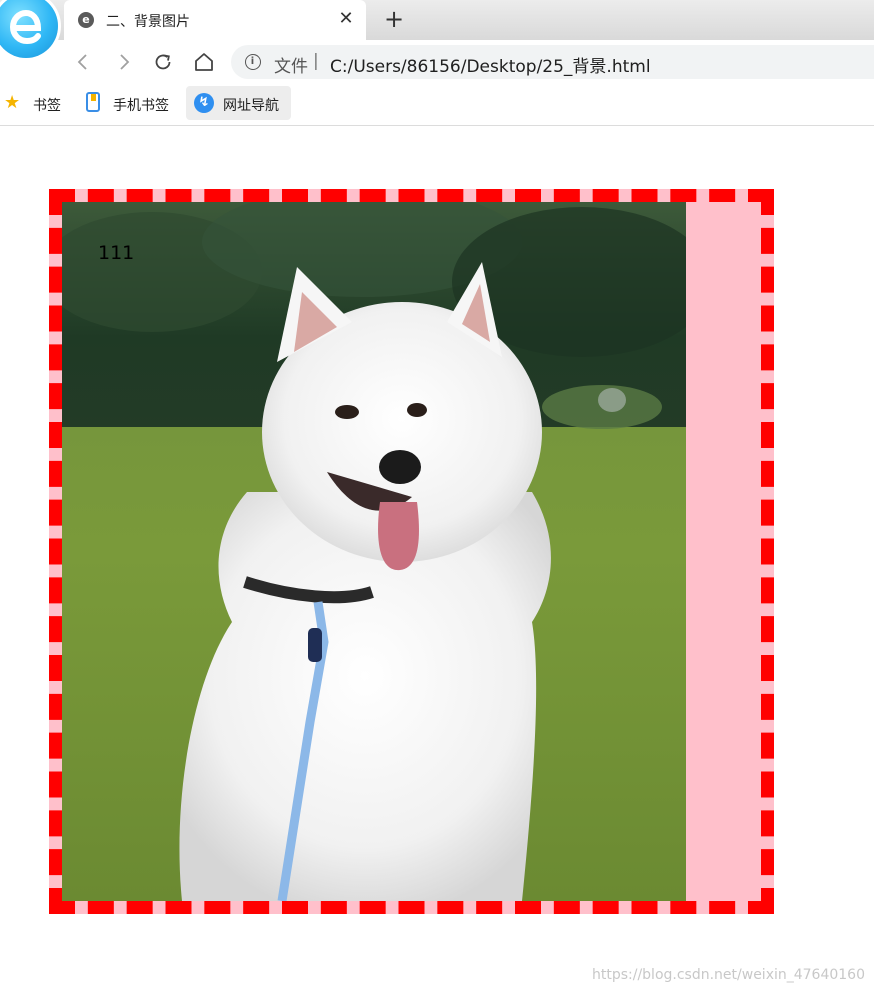 The height and width of the screenshot is (993, 874). Describe the element at coordinates (116, 253) in the screenshot. I see `box-text: 111` at that location.